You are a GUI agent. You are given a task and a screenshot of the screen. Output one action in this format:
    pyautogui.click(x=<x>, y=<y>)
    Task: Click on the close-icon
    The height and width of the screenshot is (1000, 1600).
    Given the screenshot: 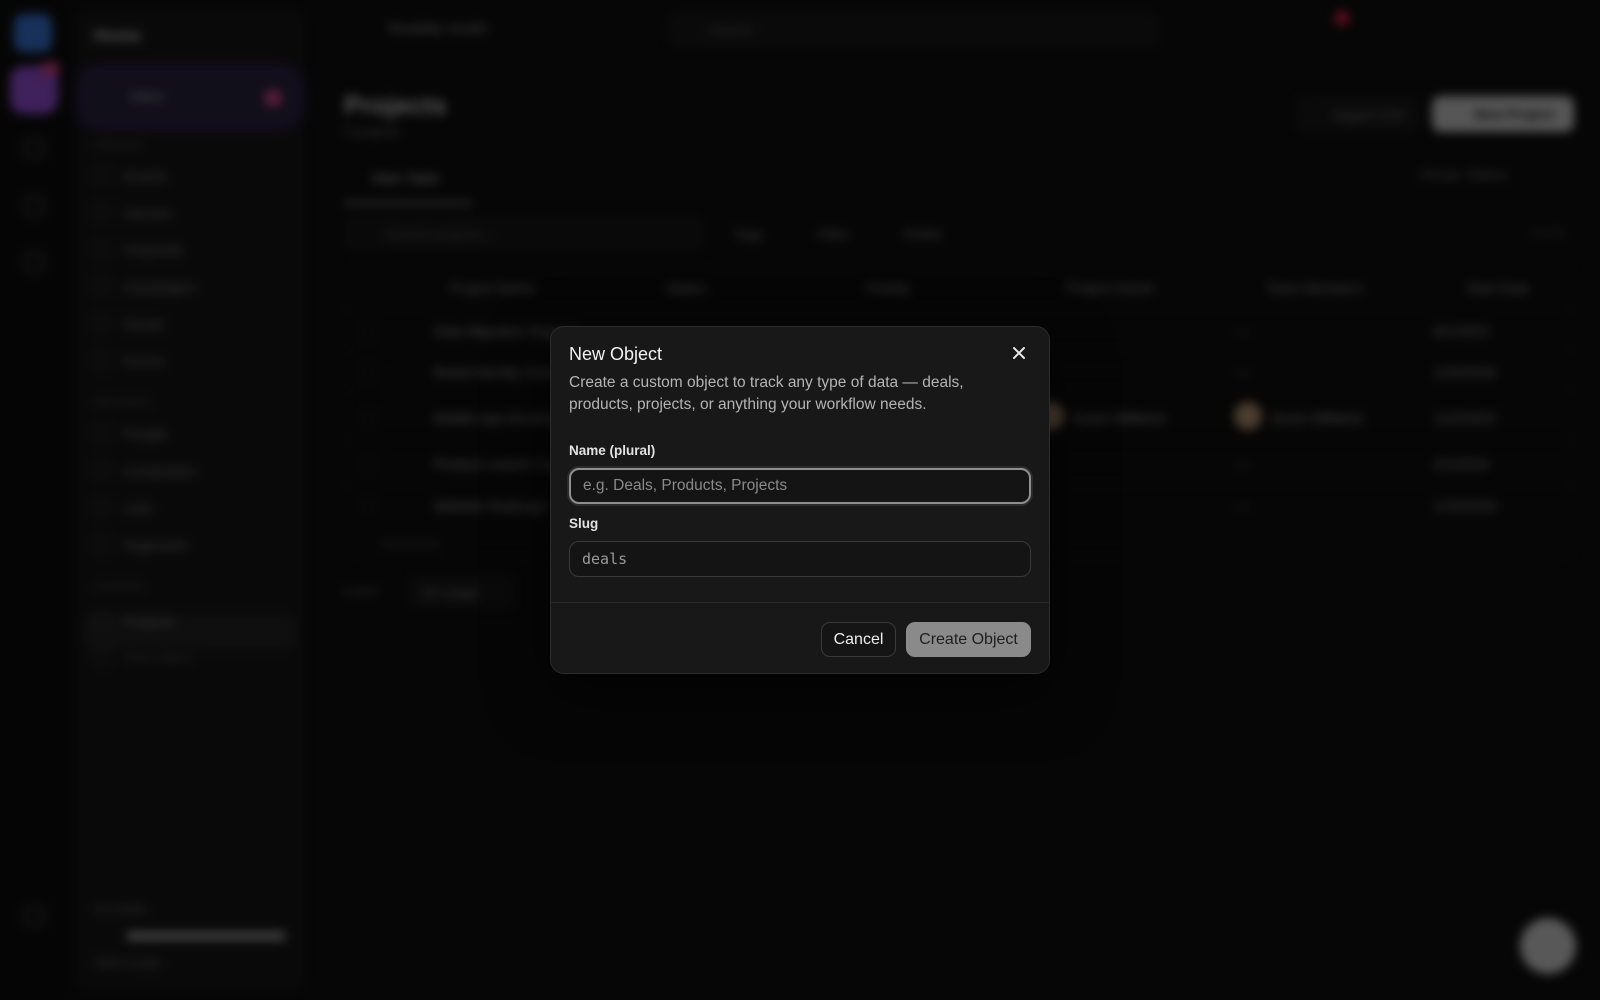 What is the action you would take?
    pyautogui.click(x=1019, y=353)
    